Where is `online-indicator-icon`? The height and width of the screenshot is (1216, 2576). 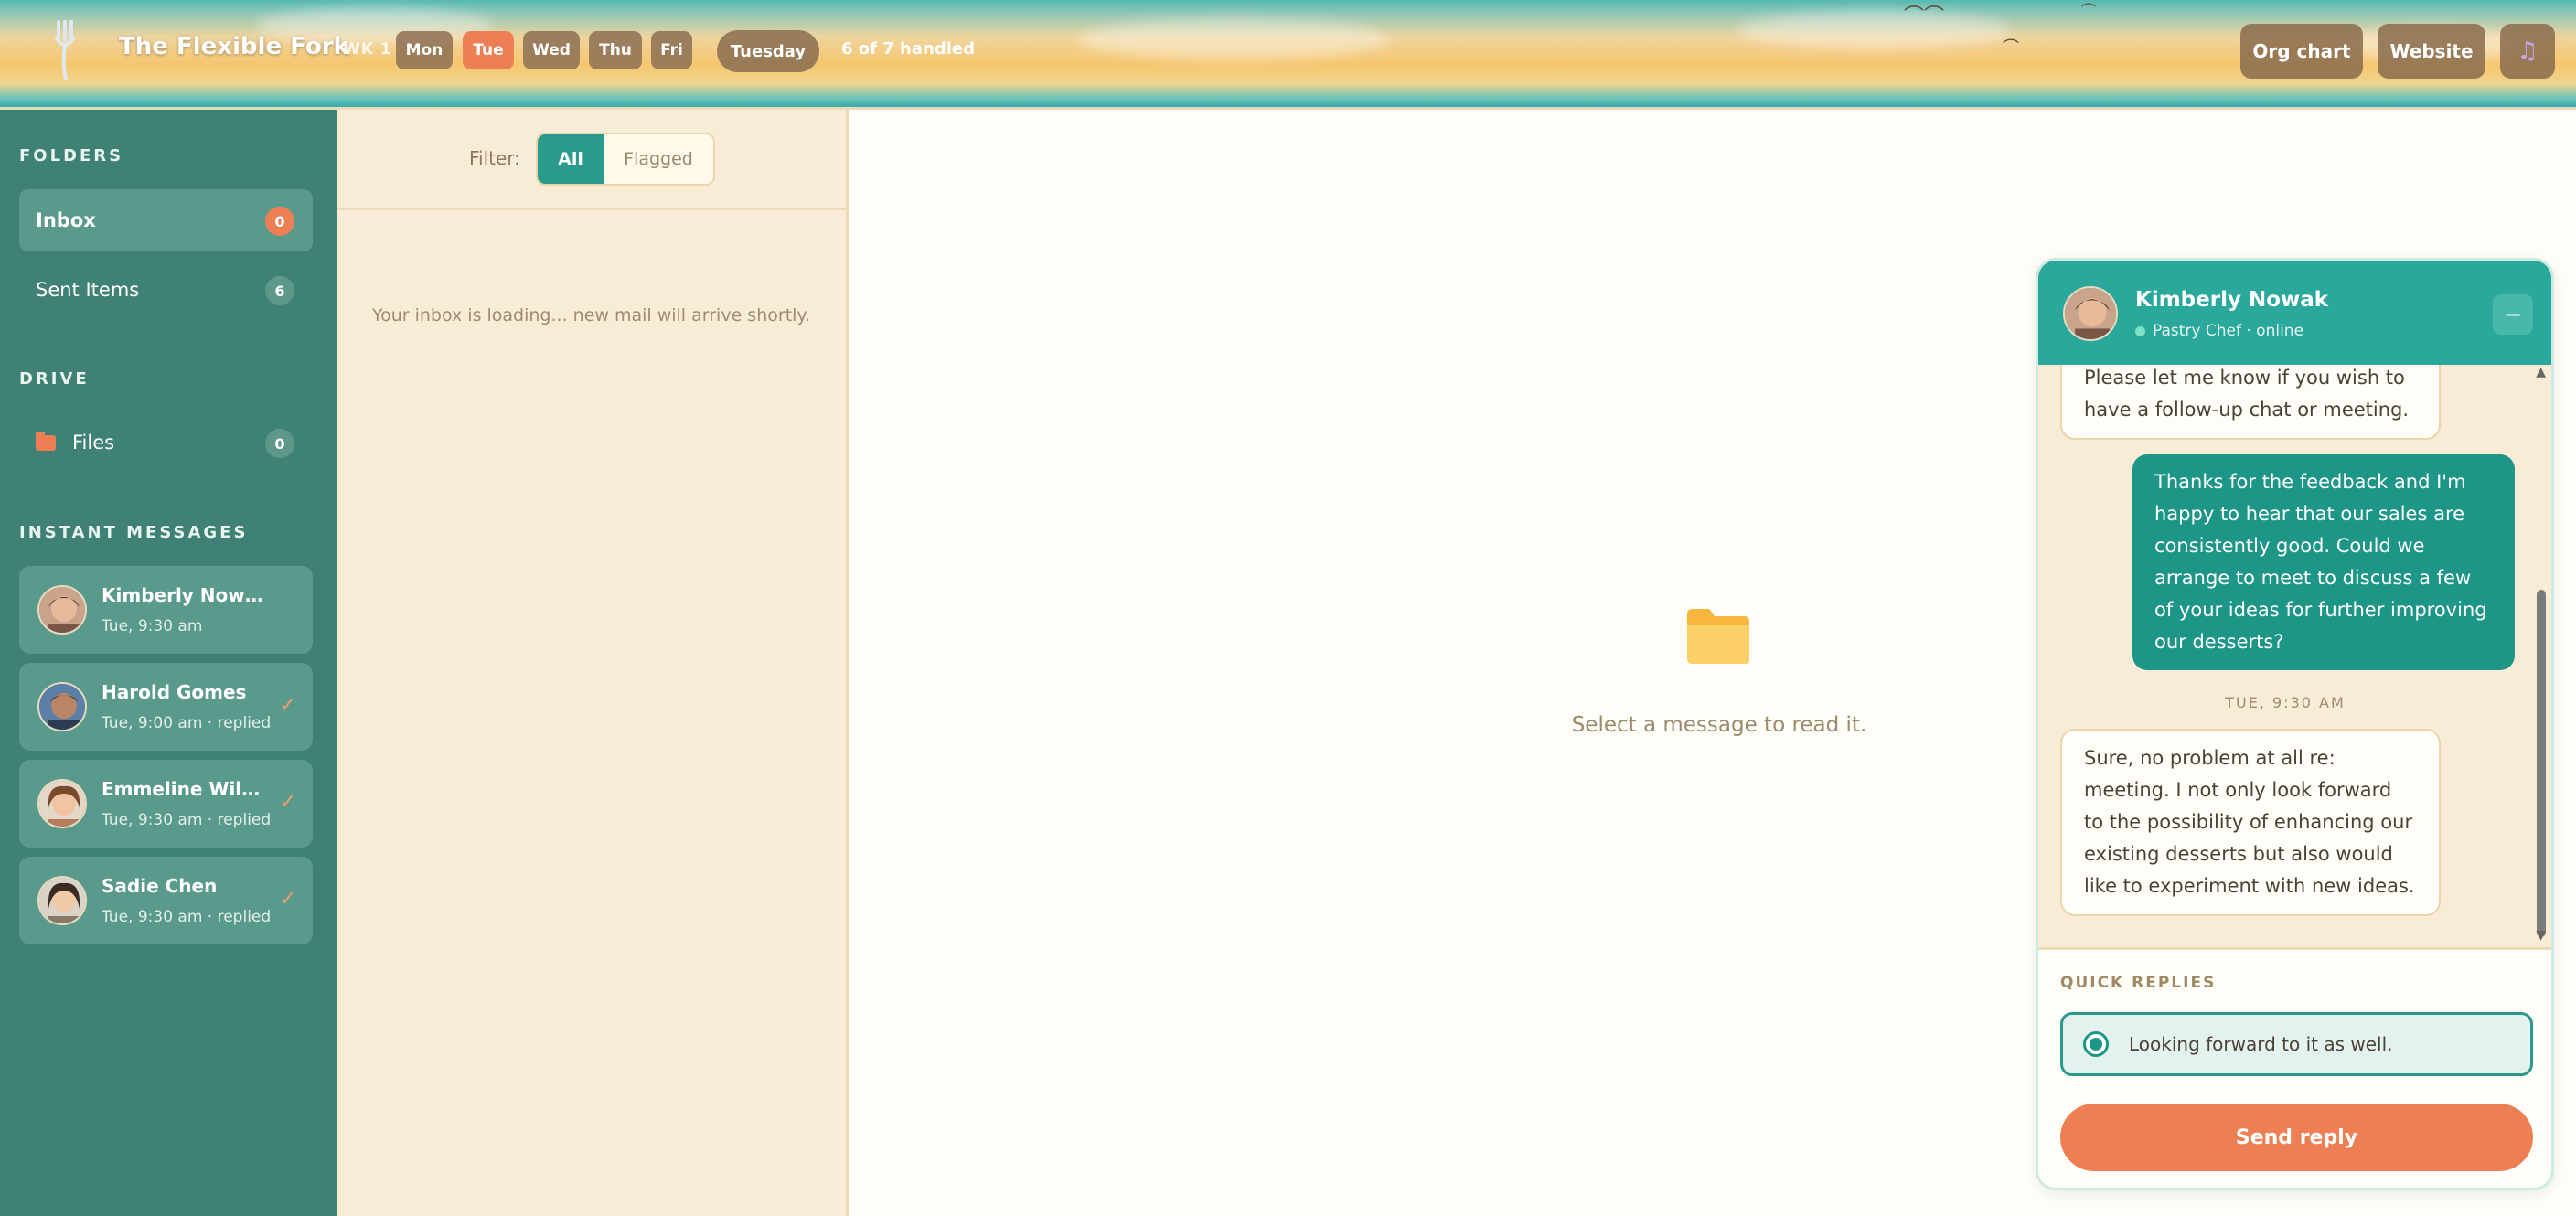
online-indicator-icon is located at coordinates (2140, 330).